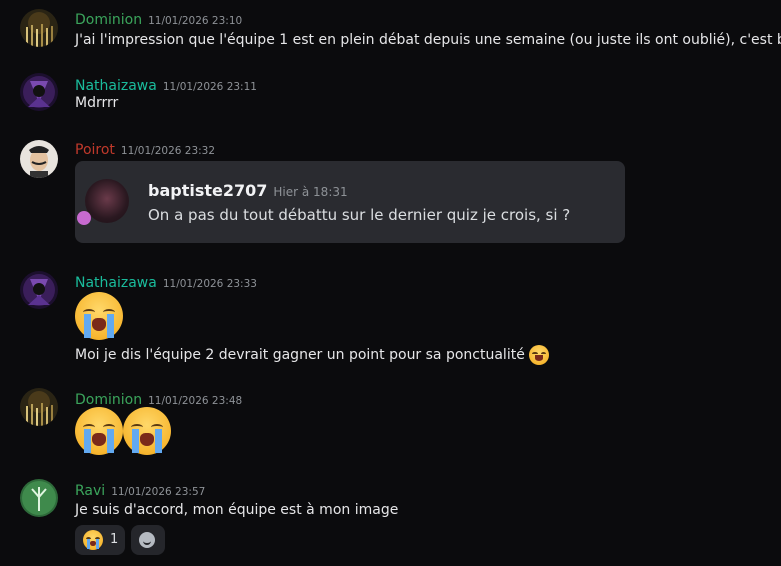 This screenshot has width=781, height=566. I want to click on timestamp: 11/01/2026 23:48, so click(195, 401).